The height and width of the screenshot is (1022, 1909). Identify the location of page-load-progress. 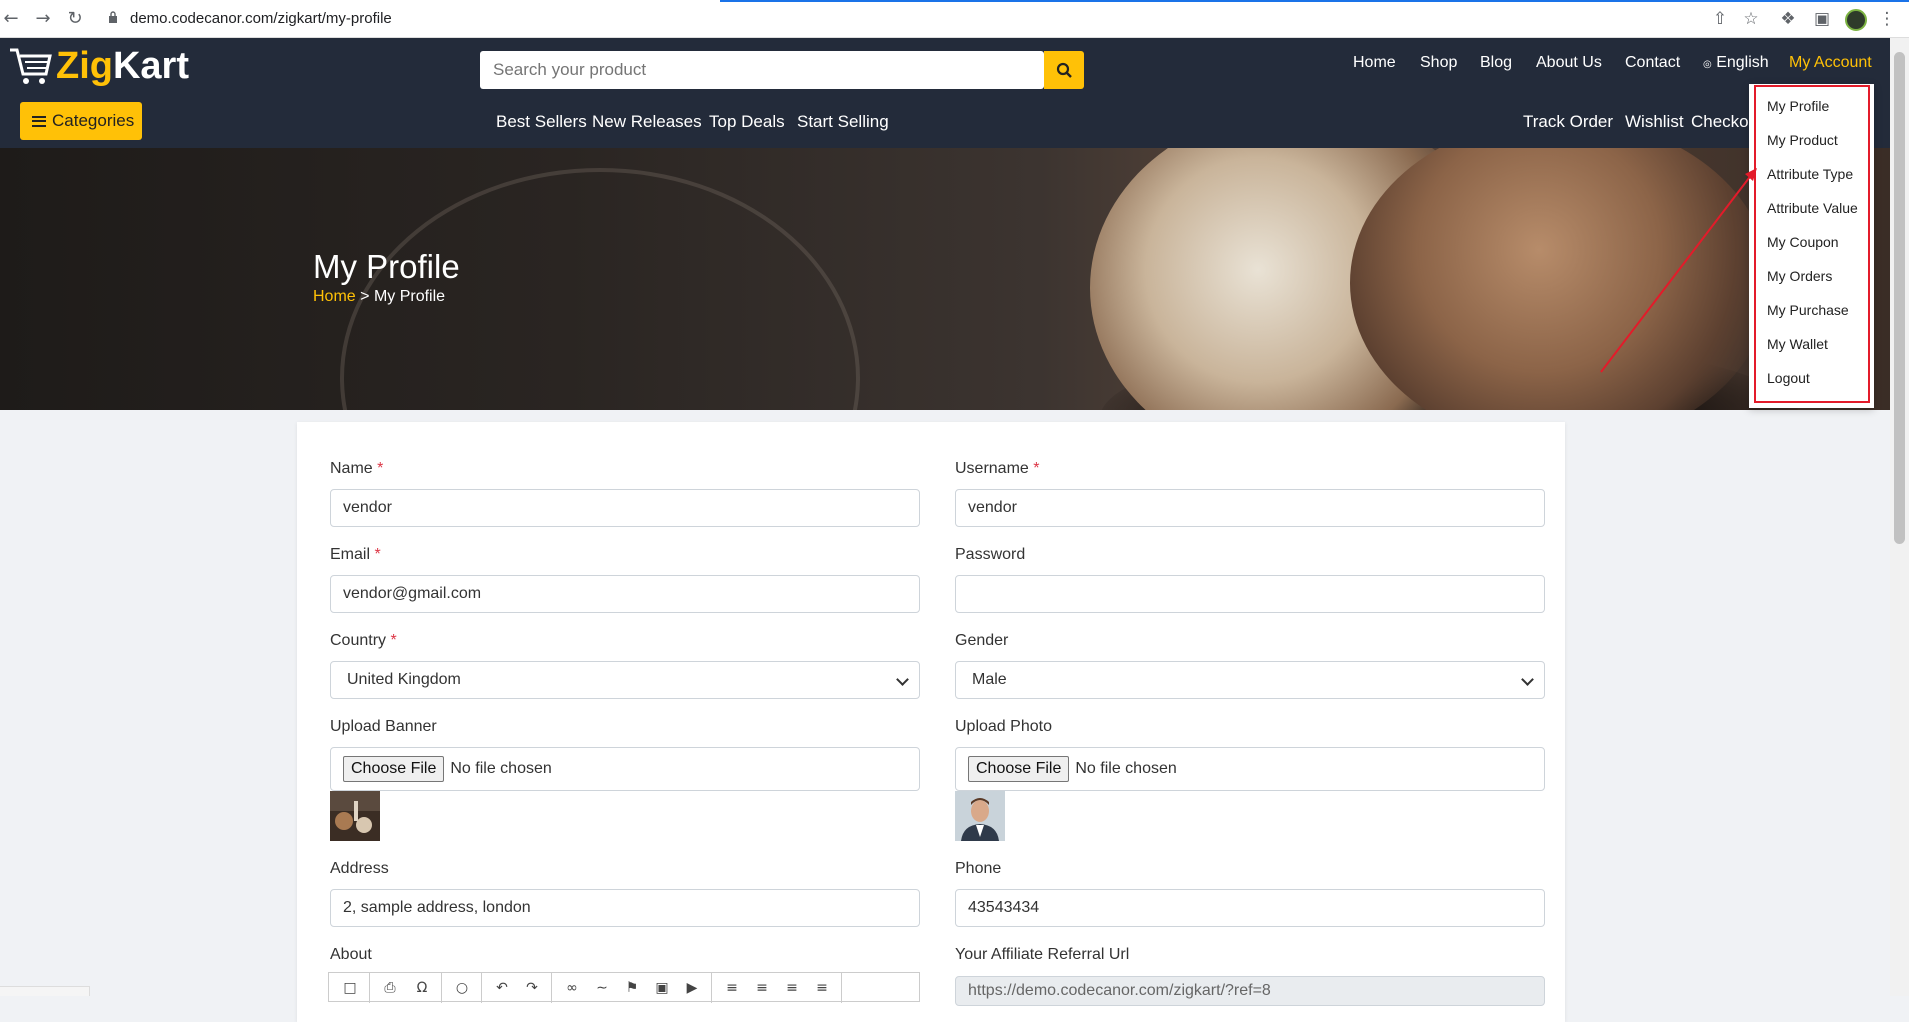
(1314, 1).